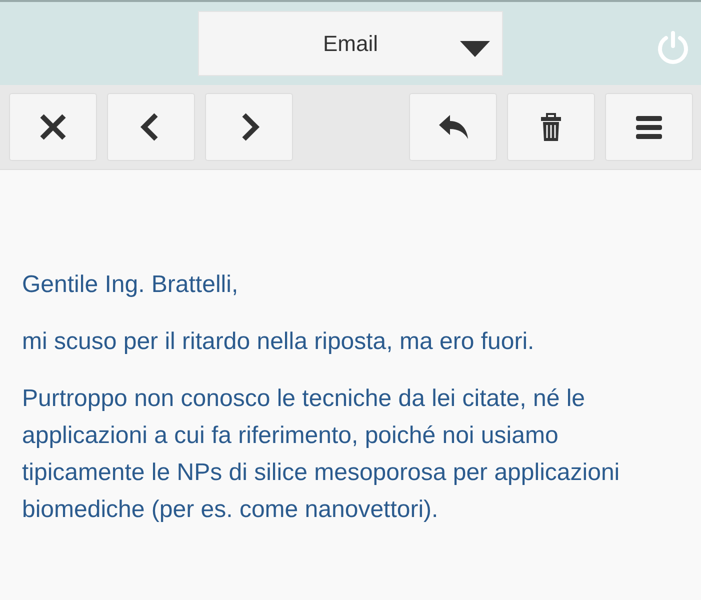  I want to click on message-paragraph: Gentile Ing. Brattelli,, so click(131, 285).